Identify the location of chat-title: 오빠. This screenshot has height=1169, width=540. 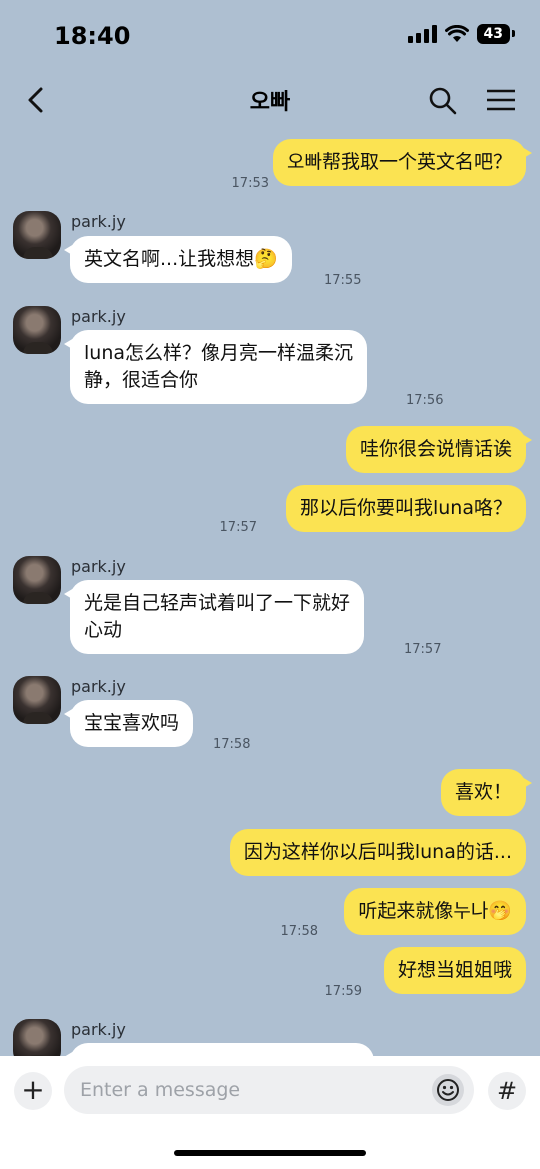
(270, 102).